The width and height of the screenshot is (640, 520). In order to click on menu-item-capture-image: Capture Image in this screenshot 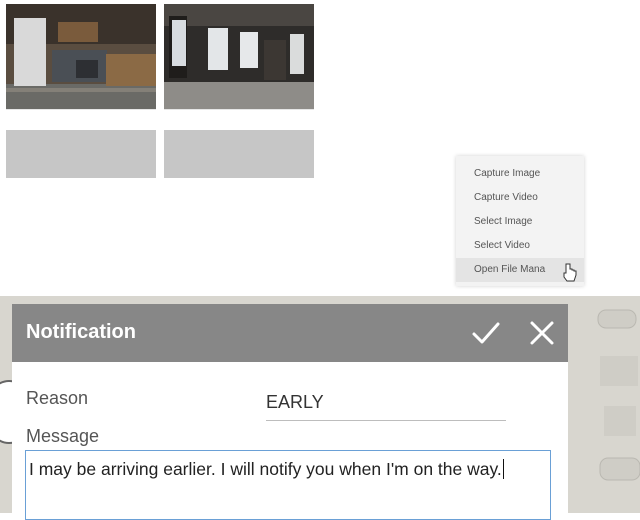, I will do `click(520, 174)`.